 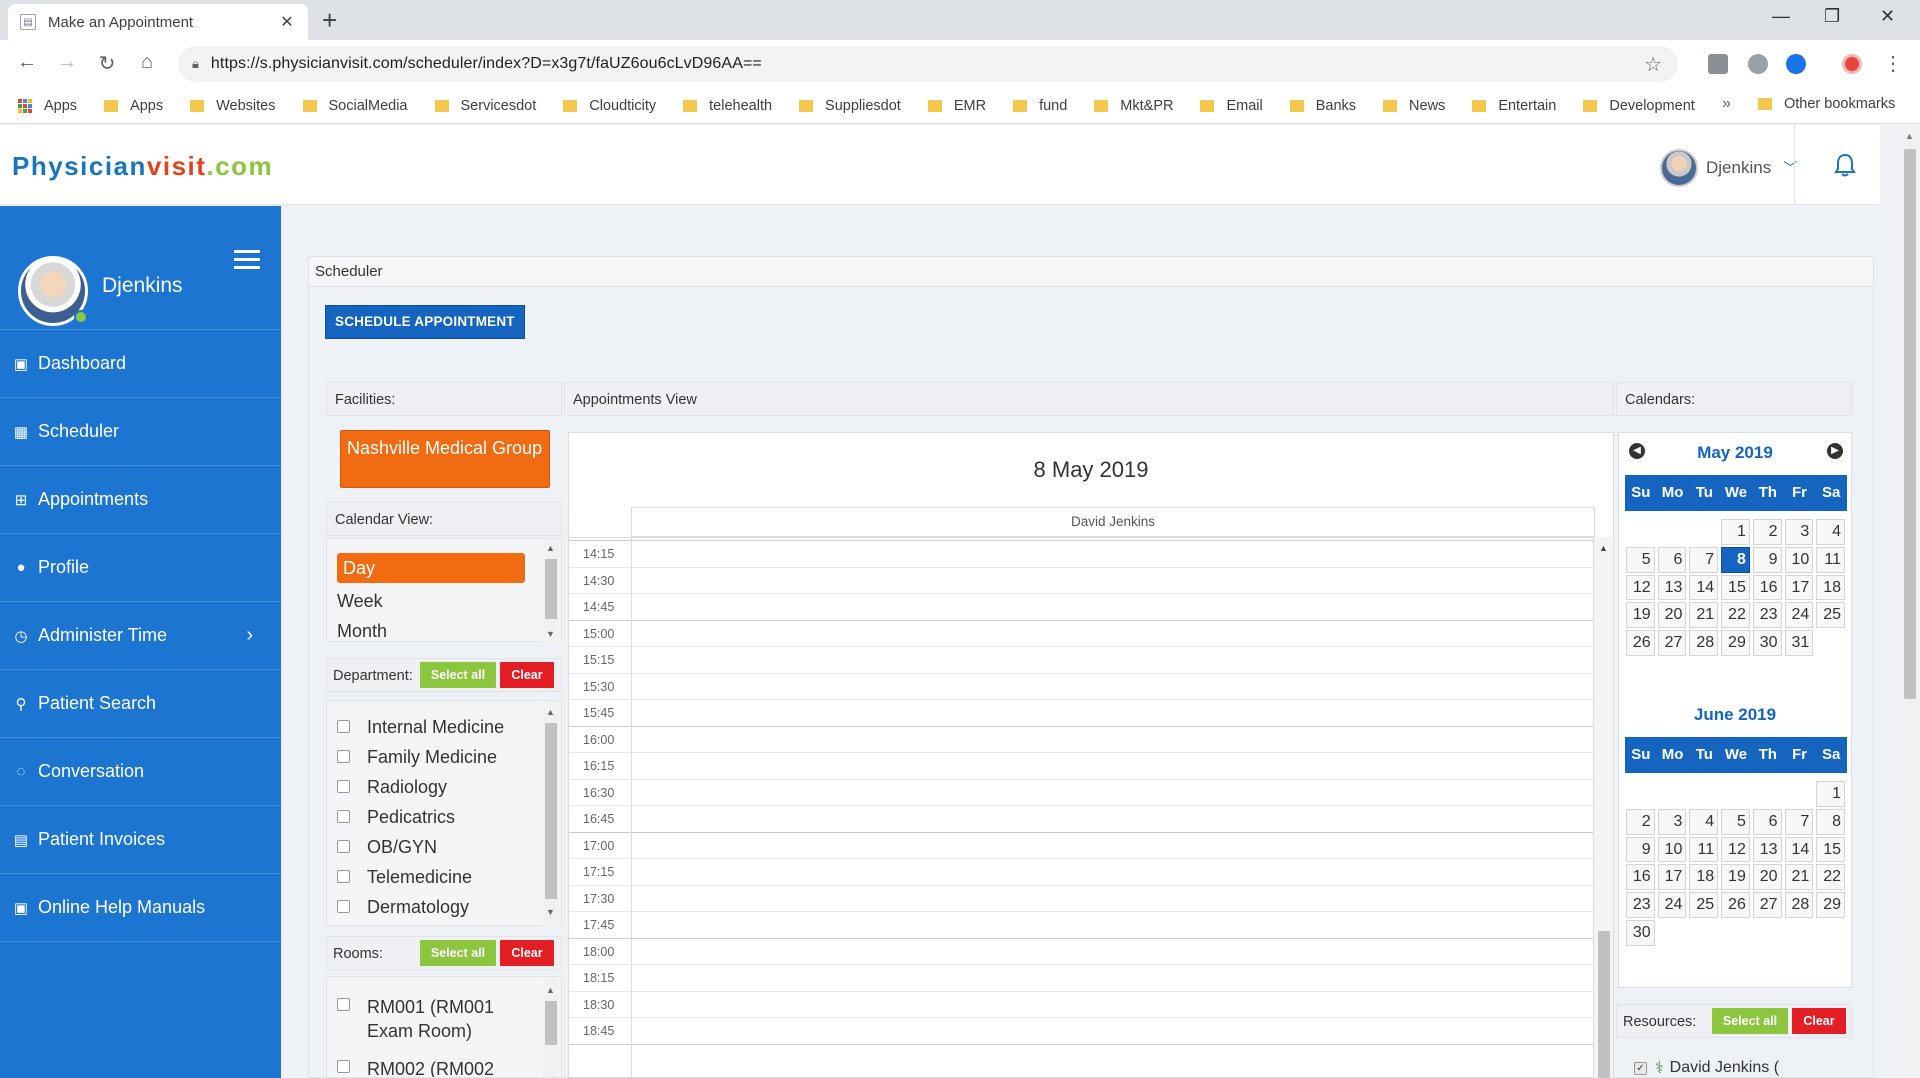 I want to click on room-item: RM002 (RM002, so click(x=432, y=1067).